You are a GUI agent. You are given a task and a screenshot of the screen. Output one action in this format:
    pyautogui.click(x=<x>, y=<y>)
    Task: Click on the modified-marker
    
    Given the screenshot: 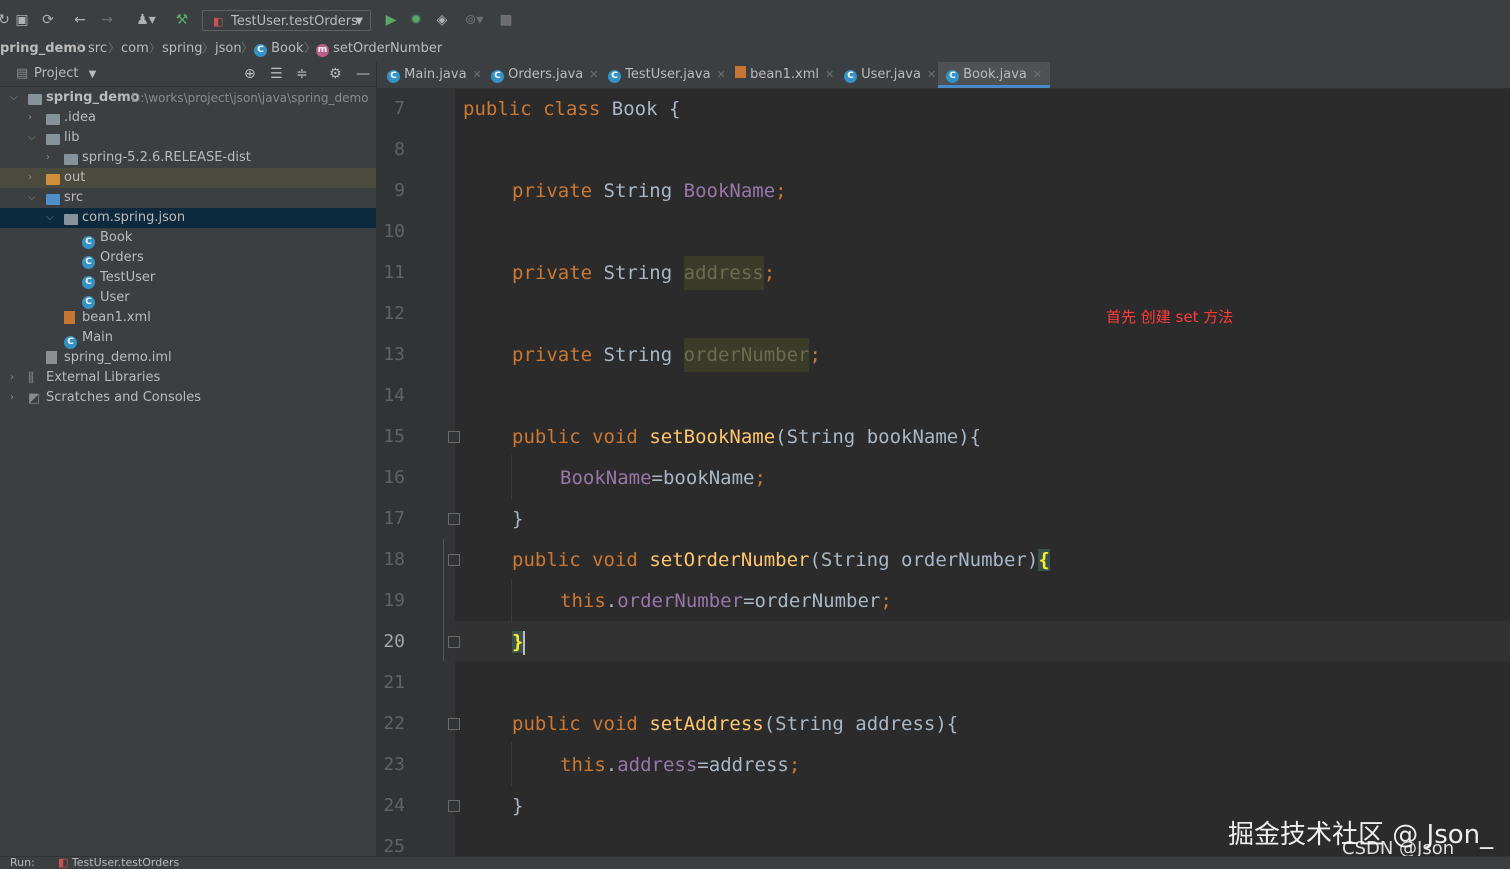 What is the action you would take?
    pyautogui.click(x=443, y=600)
    